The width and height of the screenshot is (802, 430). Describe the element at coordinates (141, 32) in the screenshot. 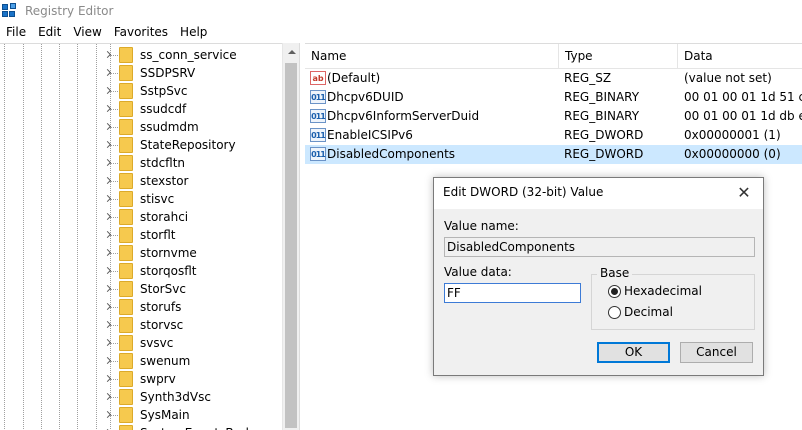

I see `menu-favorites: Favorites` at that location.